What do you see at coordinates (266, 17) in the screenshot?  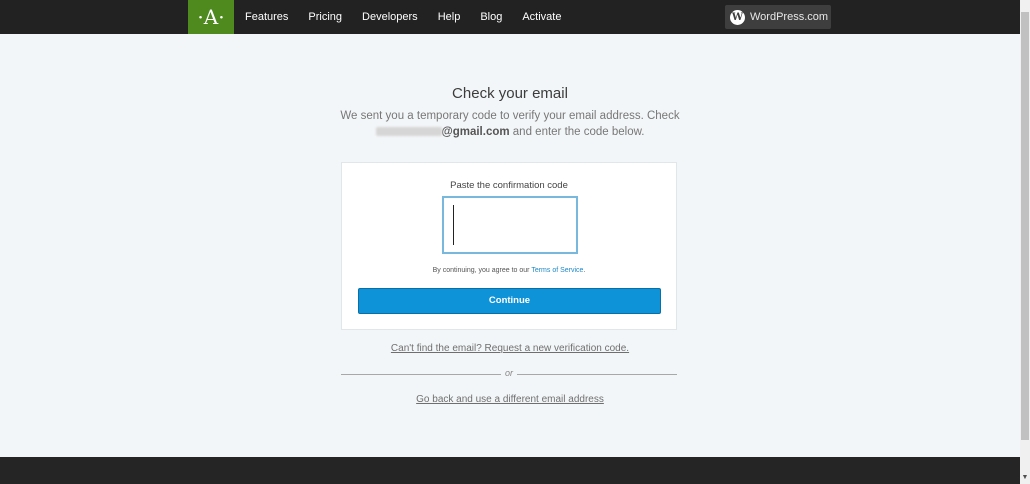 I see `nav-item-features: Features` at bounding box center [266, 17].